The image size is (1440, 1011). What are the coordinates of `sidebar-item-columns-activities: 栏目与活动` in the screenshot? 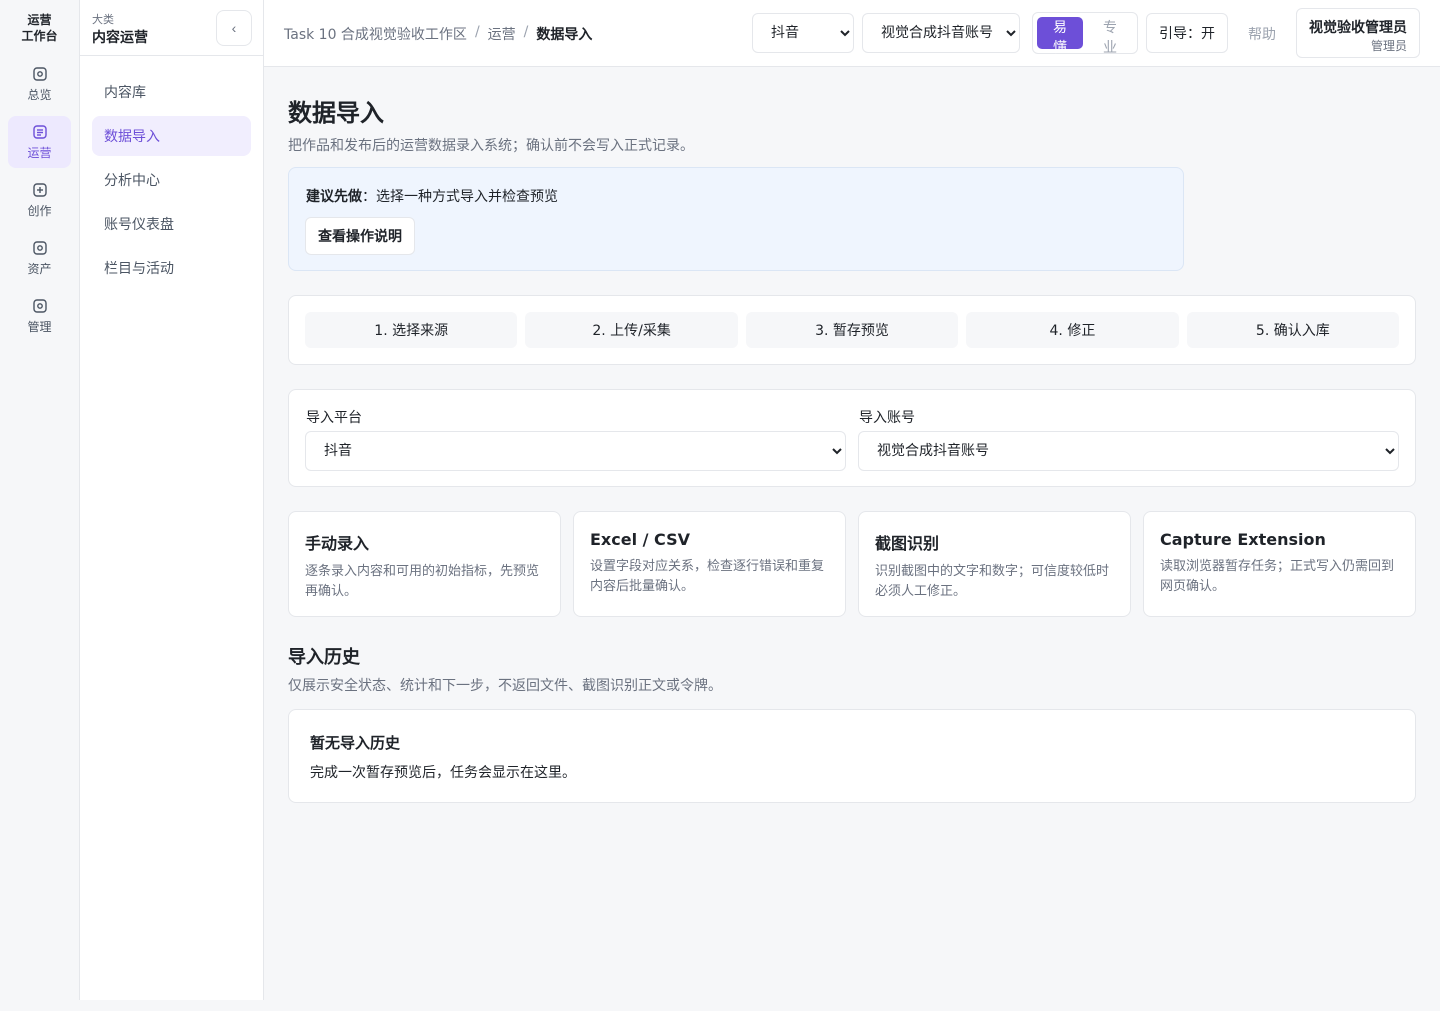 It's located at (171, 268).